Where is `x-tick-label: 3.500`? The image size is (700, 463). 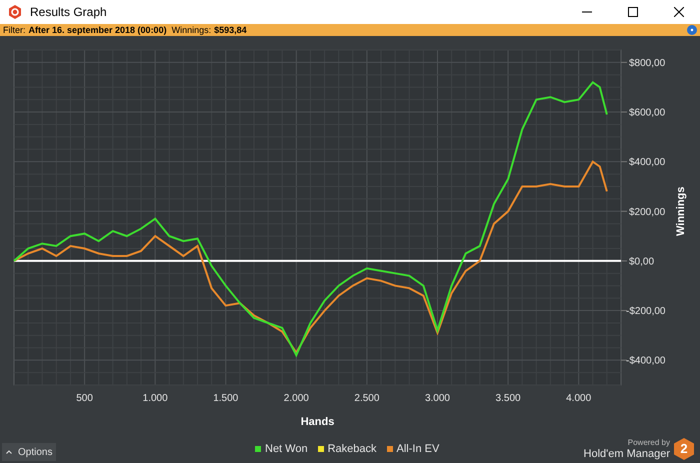 x-tick-label: 3.500 is located at coordinates (508, 398).